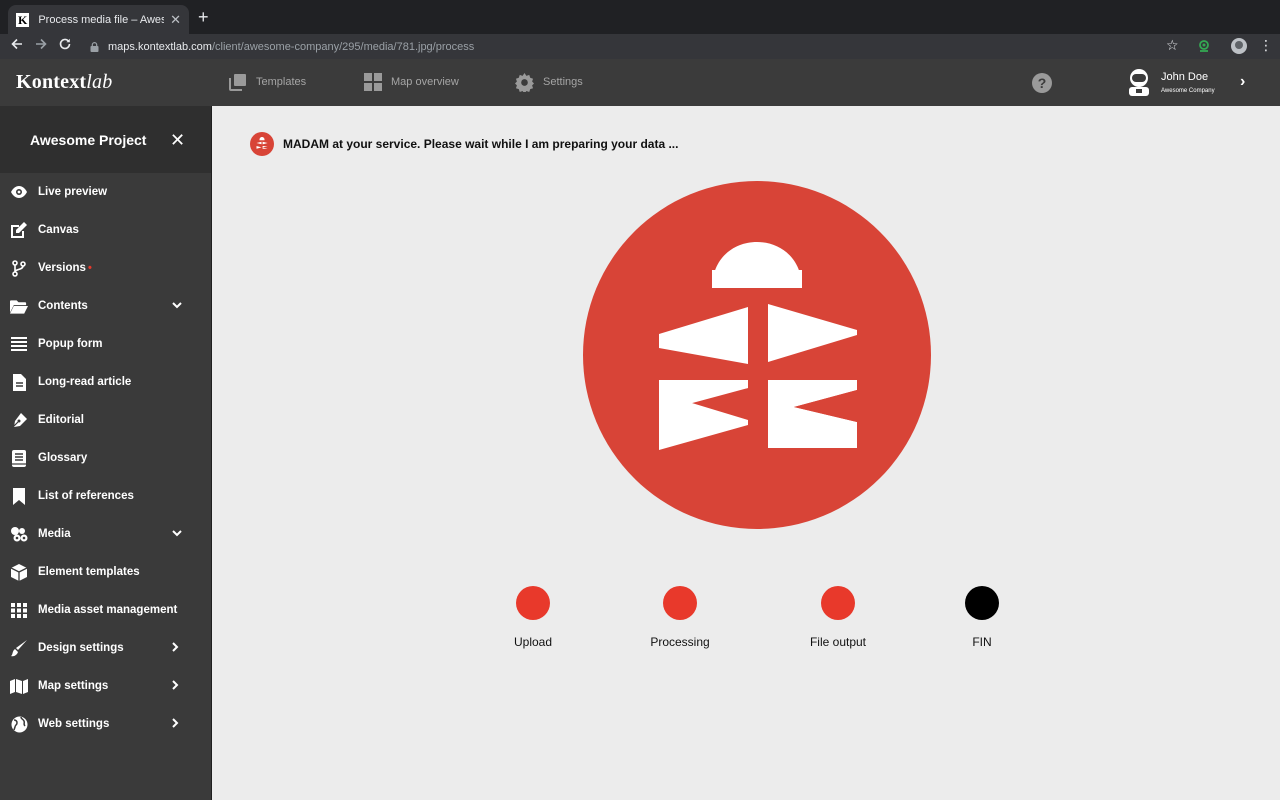  I want to click on help-icon: ?, so click(1042, 83).